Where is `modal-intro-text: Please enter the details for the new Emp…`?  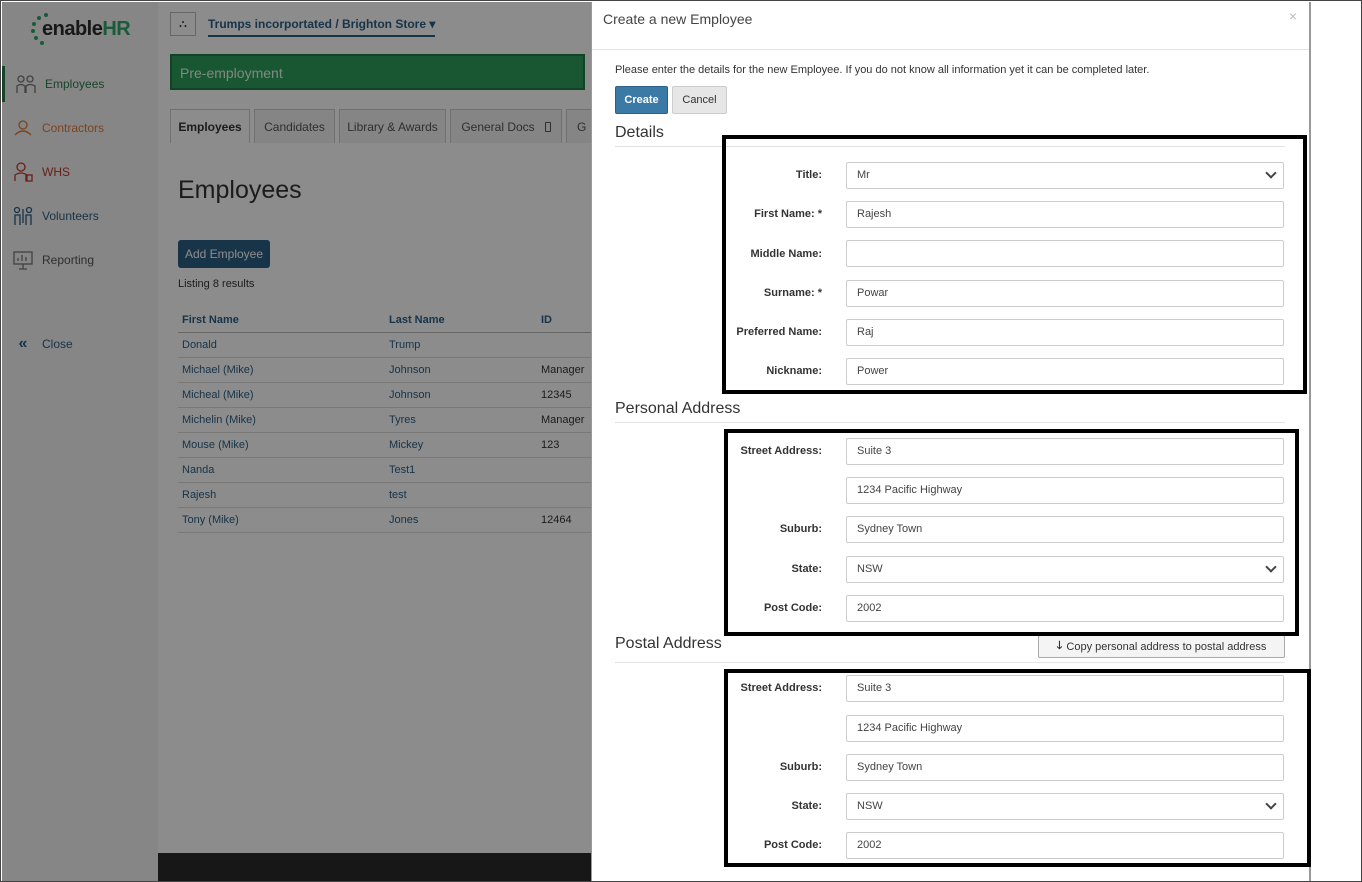 modal-intro-text: Please enter the details for the new Emp… is located at coordinates (882, 70).